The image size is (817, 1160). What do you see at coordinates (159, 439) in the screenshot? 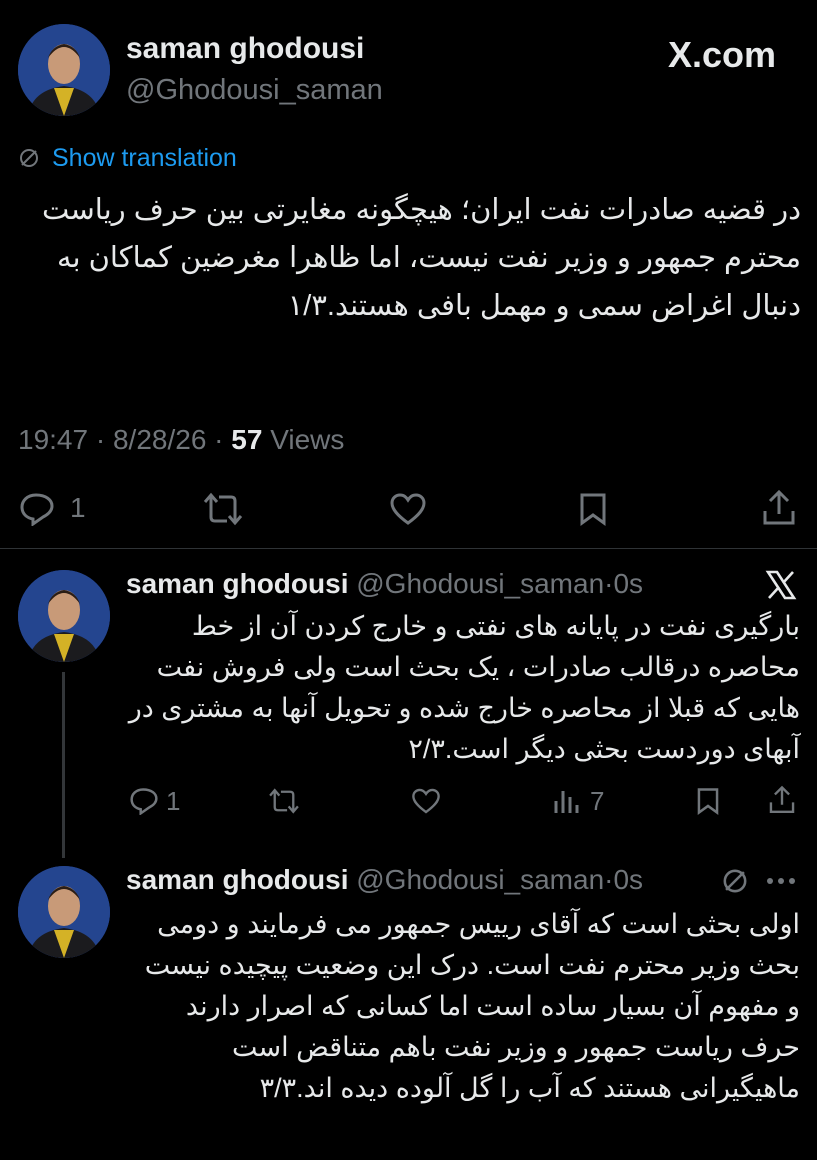
I see `tweet-date: 8/28/26` at bounding box center [159, 439].